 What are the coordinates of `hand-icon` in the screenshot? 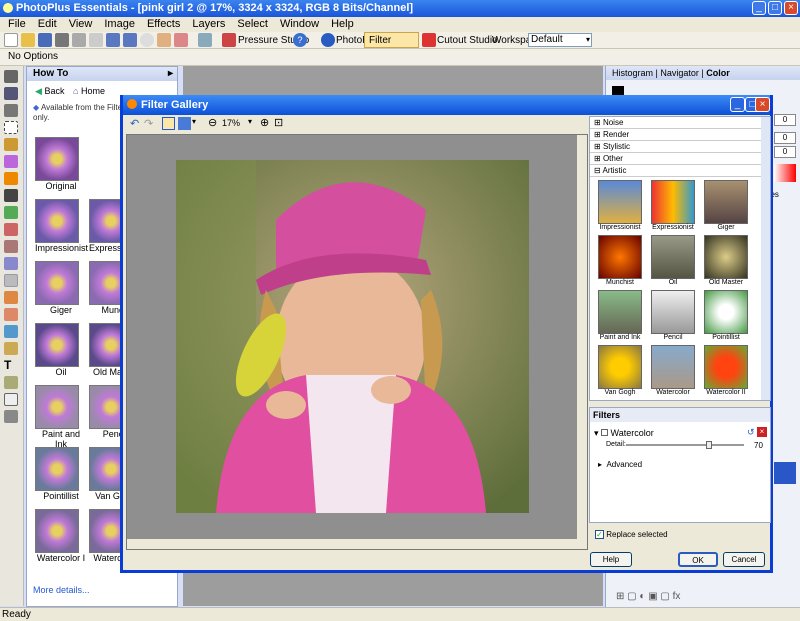 It's located at (164, 40).